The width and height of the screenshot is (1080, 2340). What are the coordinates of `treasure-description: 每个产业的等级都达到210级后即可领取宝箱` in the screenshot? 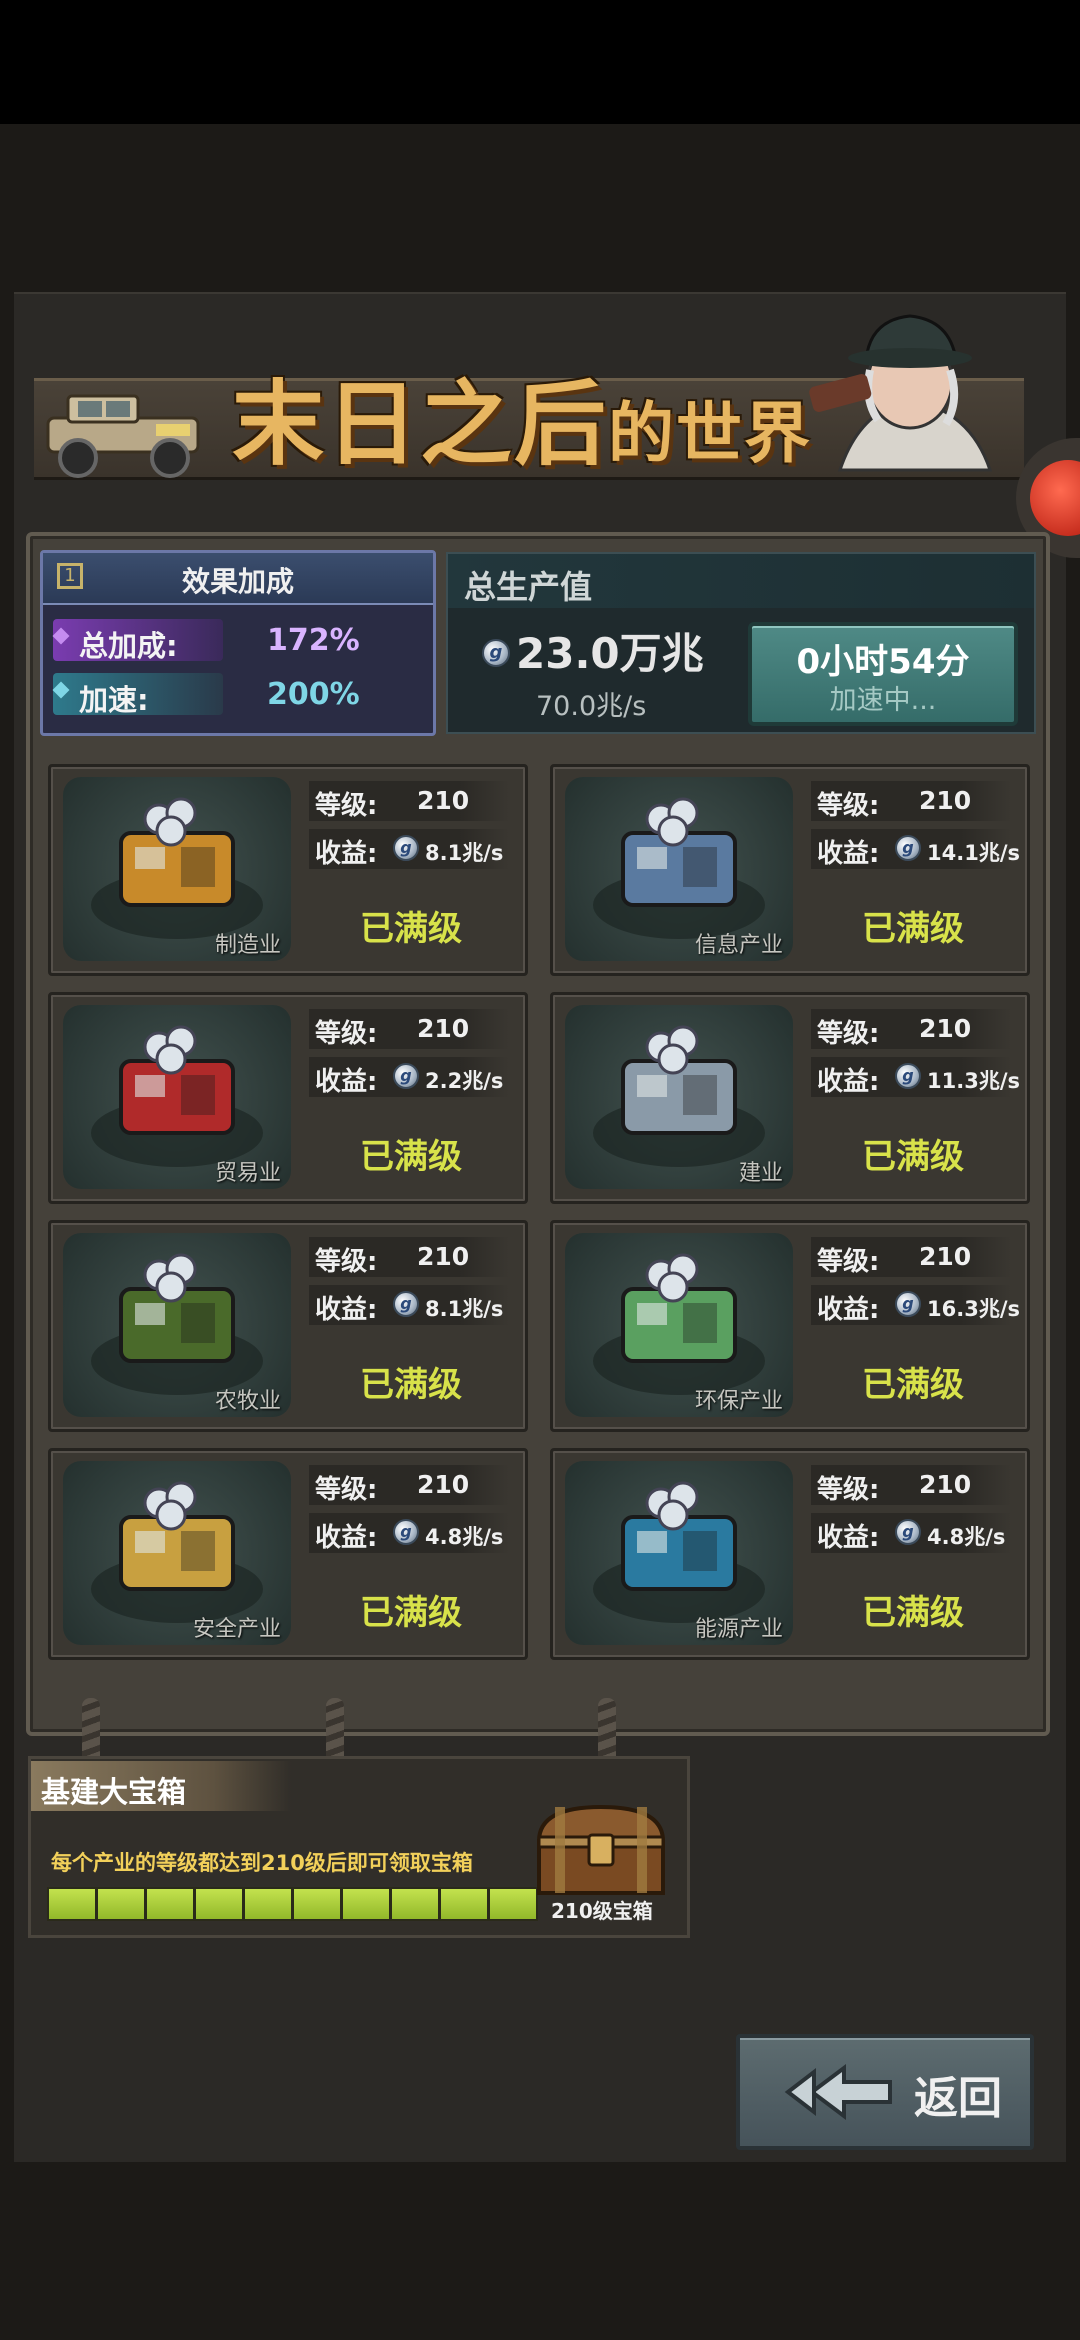 It's located at (262, 1863).